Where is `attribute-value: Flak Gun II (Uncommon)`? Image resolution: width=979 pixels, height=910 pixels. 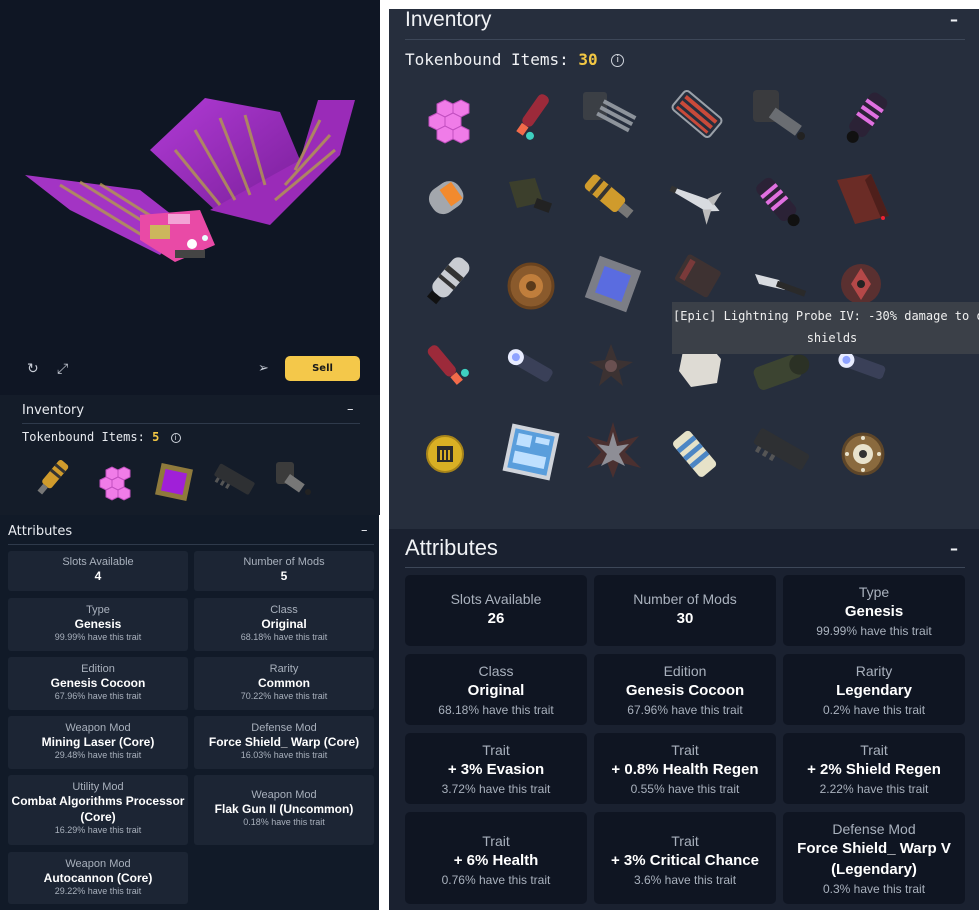
attribute-value: Flak Gun II (Uncommon) is located at coordinates (284, 809).